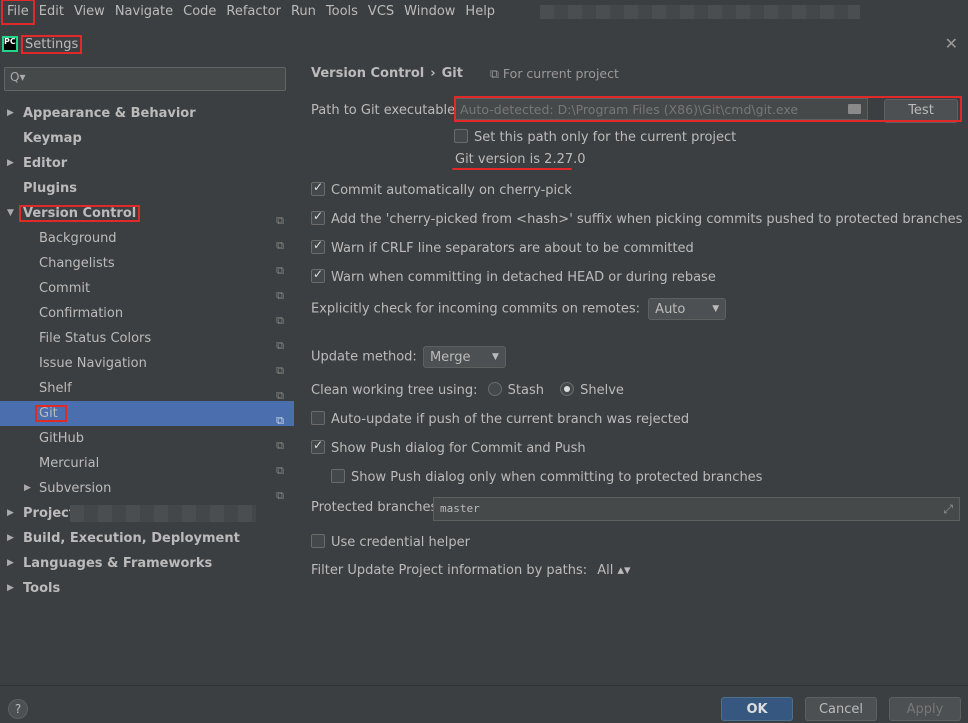  I want to click on breadcrumb-parent: Version Control, so click(367, 73).